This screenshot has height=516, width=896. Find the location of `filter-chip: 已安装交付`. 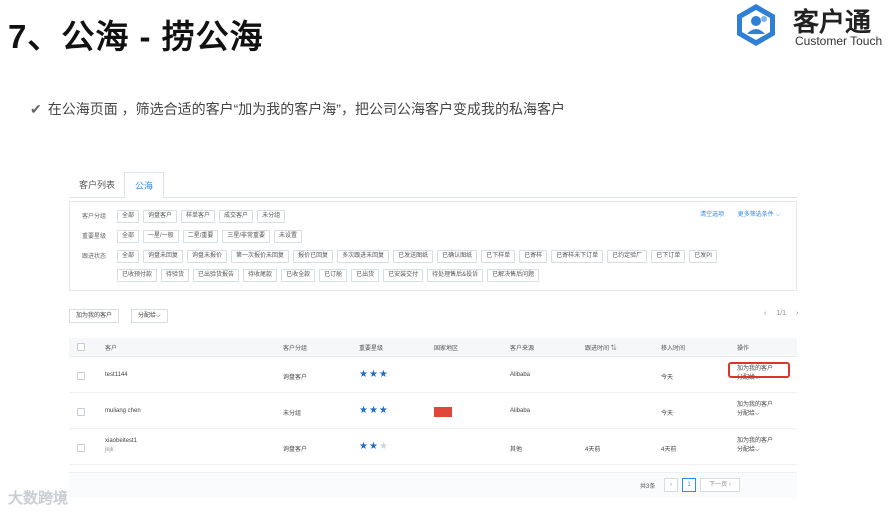

filter-chip: 已安装交付 is located at coordinates (403, 275).